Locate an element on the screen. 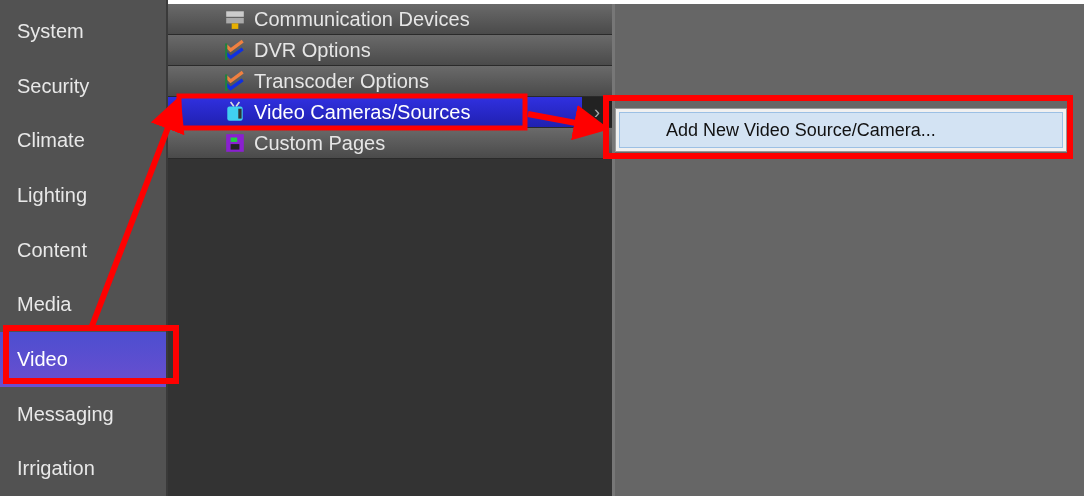 The image size is (1084, 496). sidebar-item: Lighting is located at coordinates (83, 195).